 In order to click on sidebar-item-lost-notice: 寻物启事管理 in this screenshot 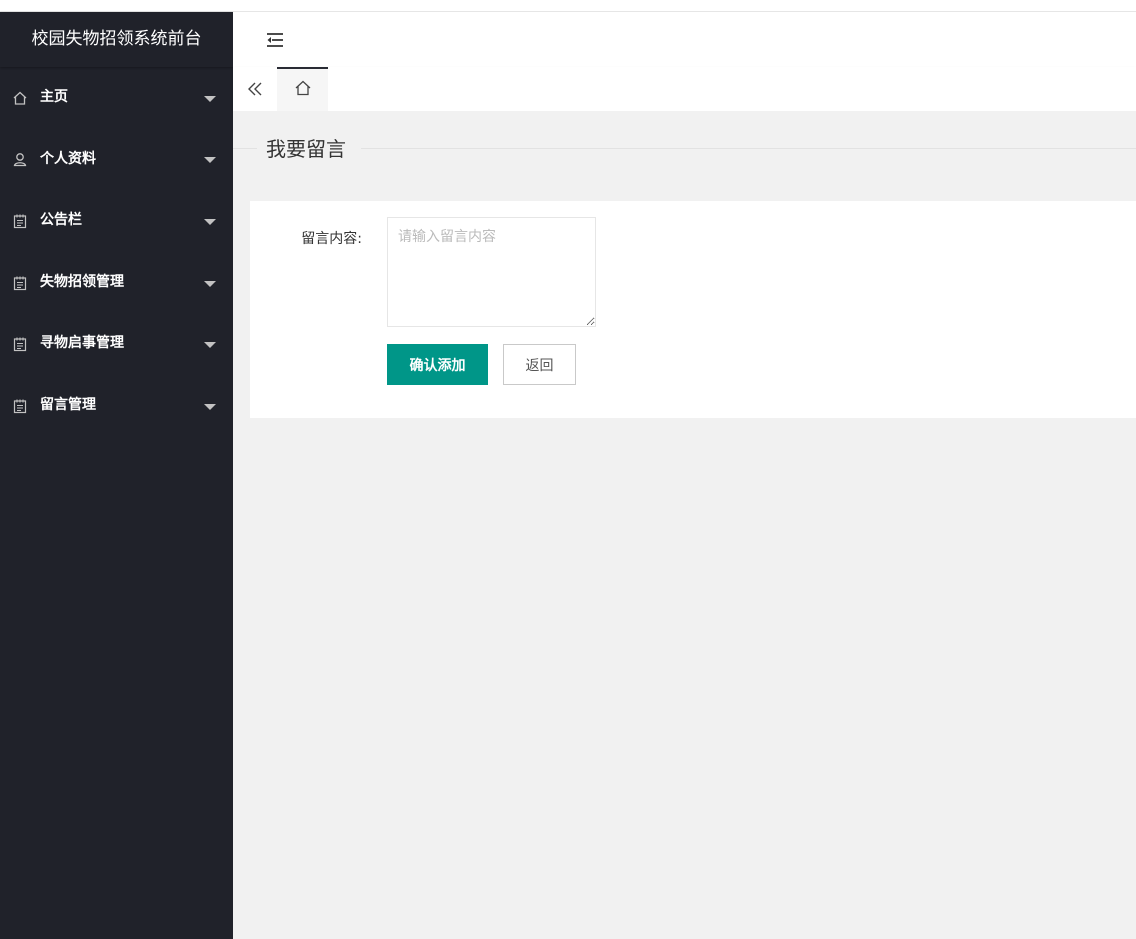, I will do `click(116, 344)`.